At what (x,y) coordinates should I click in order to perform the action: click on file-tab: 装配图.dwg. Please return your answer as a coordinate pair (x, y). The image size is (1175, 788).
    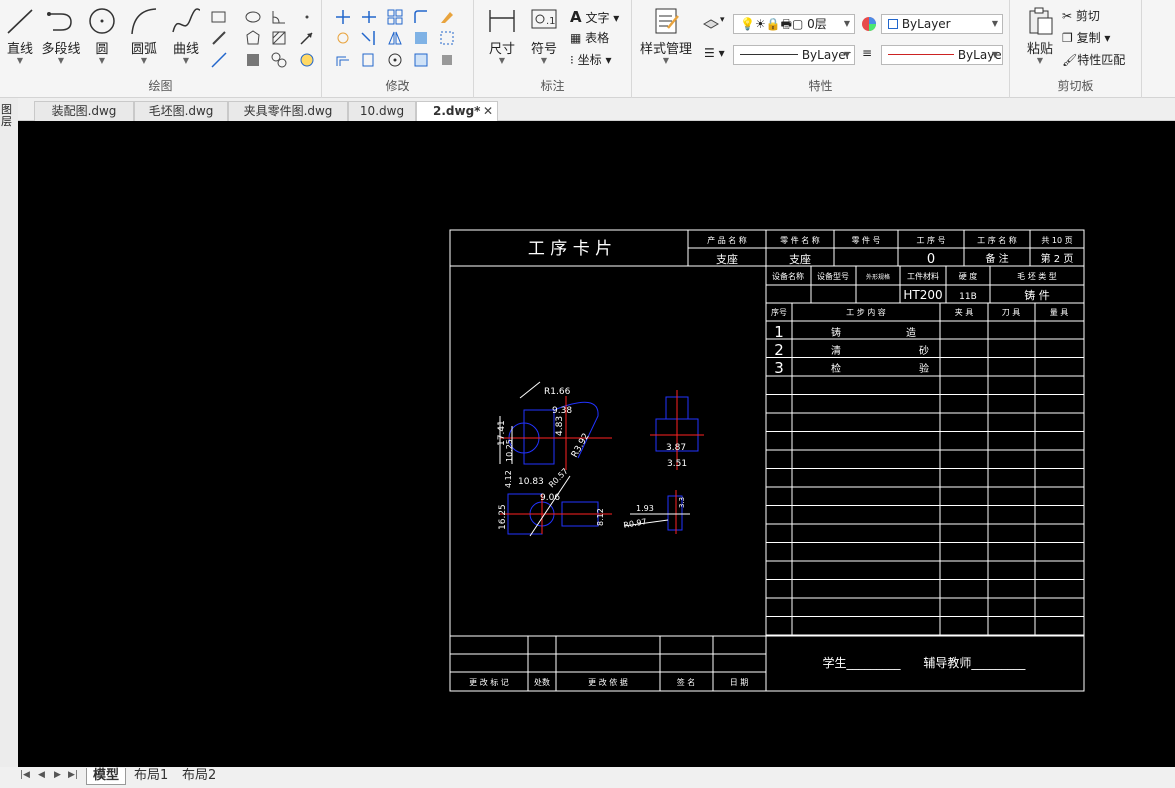
    Looking at the image, I should click on (84, 111).